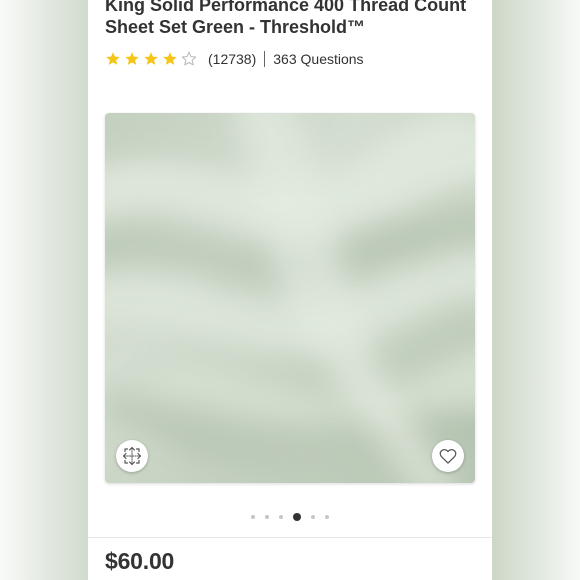 The image size is (580, 580). I want to click on product-price: $60.00, so click(140, 561).